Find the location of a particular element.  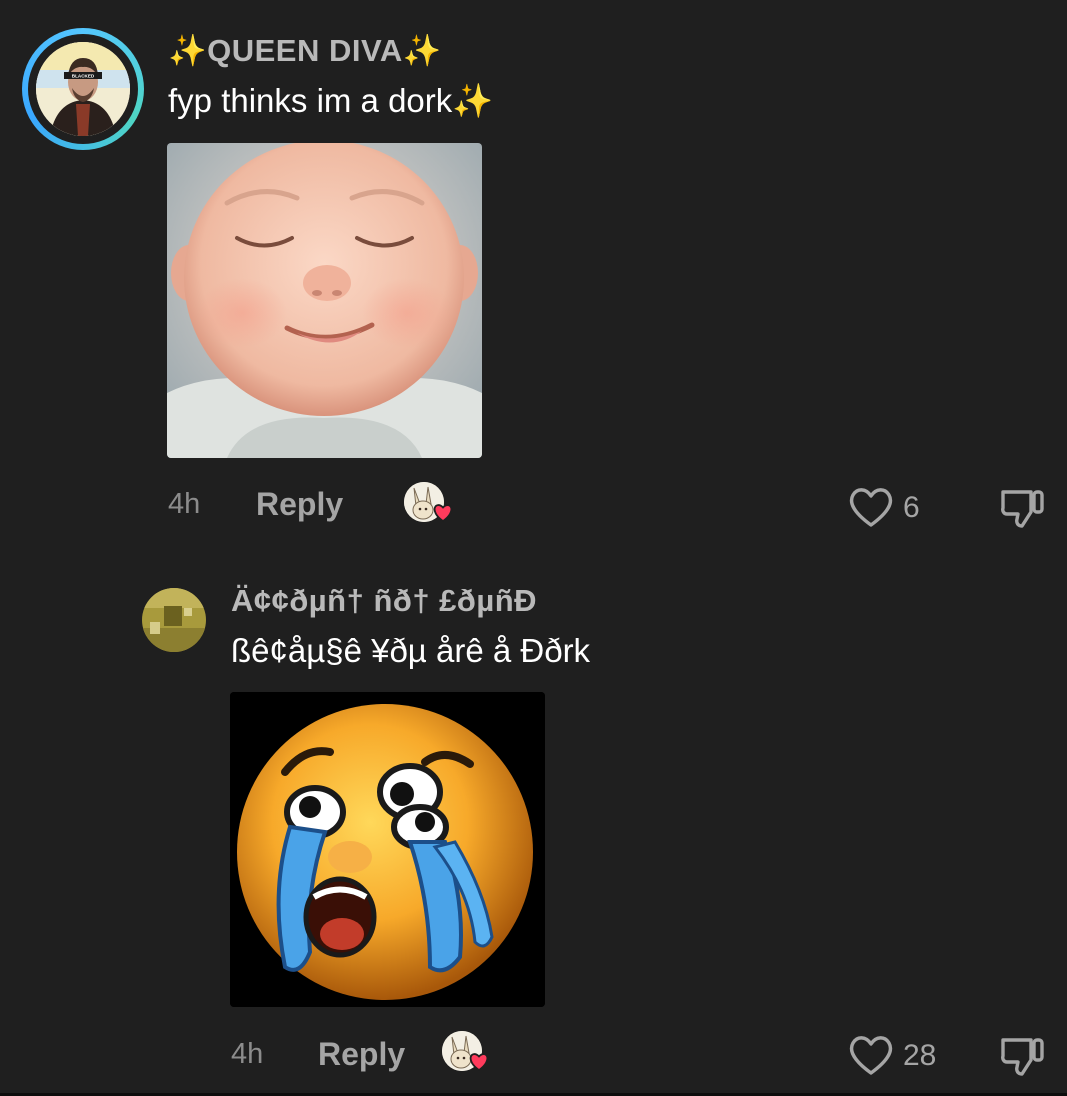

reply-button-2: Reply is located at coordinates (361, 1054).